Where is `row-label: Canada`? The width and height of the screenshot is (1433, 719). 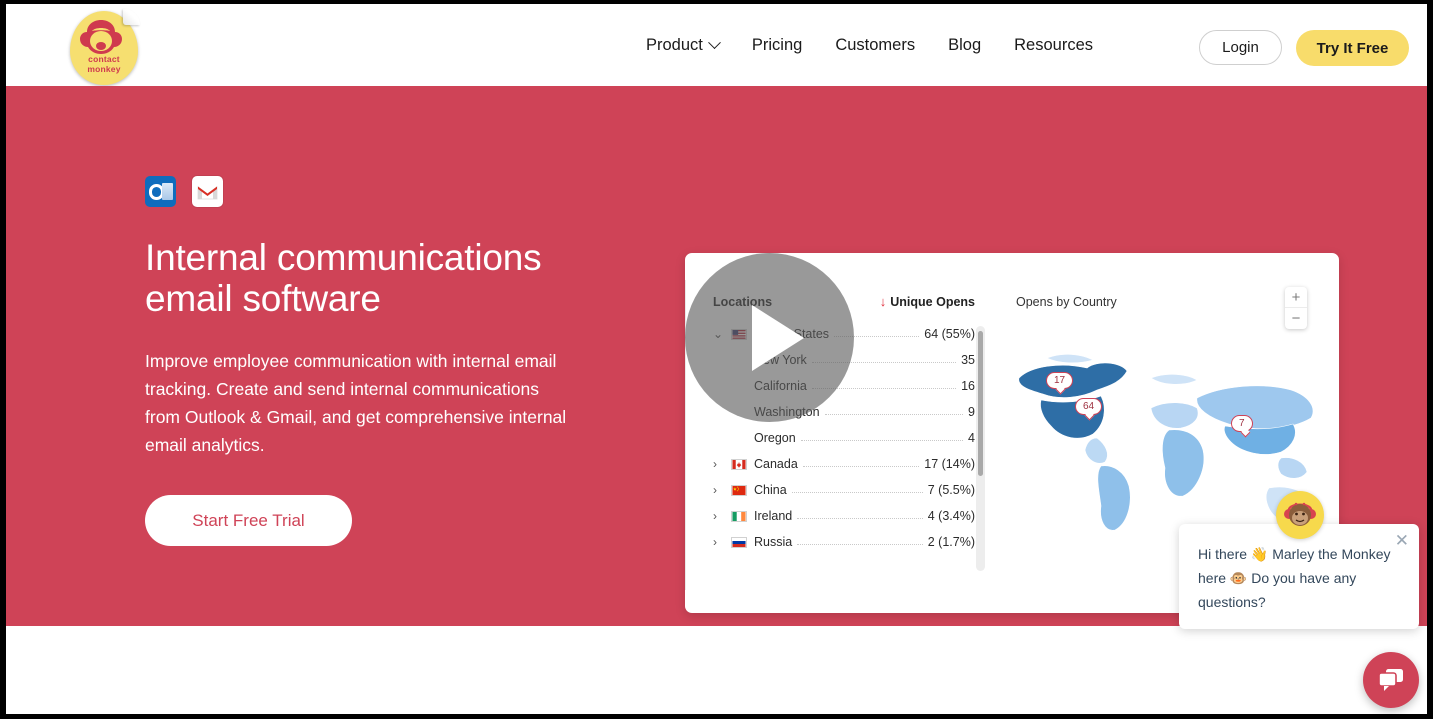
row-label: Canada is located at coordinates (776, 464).